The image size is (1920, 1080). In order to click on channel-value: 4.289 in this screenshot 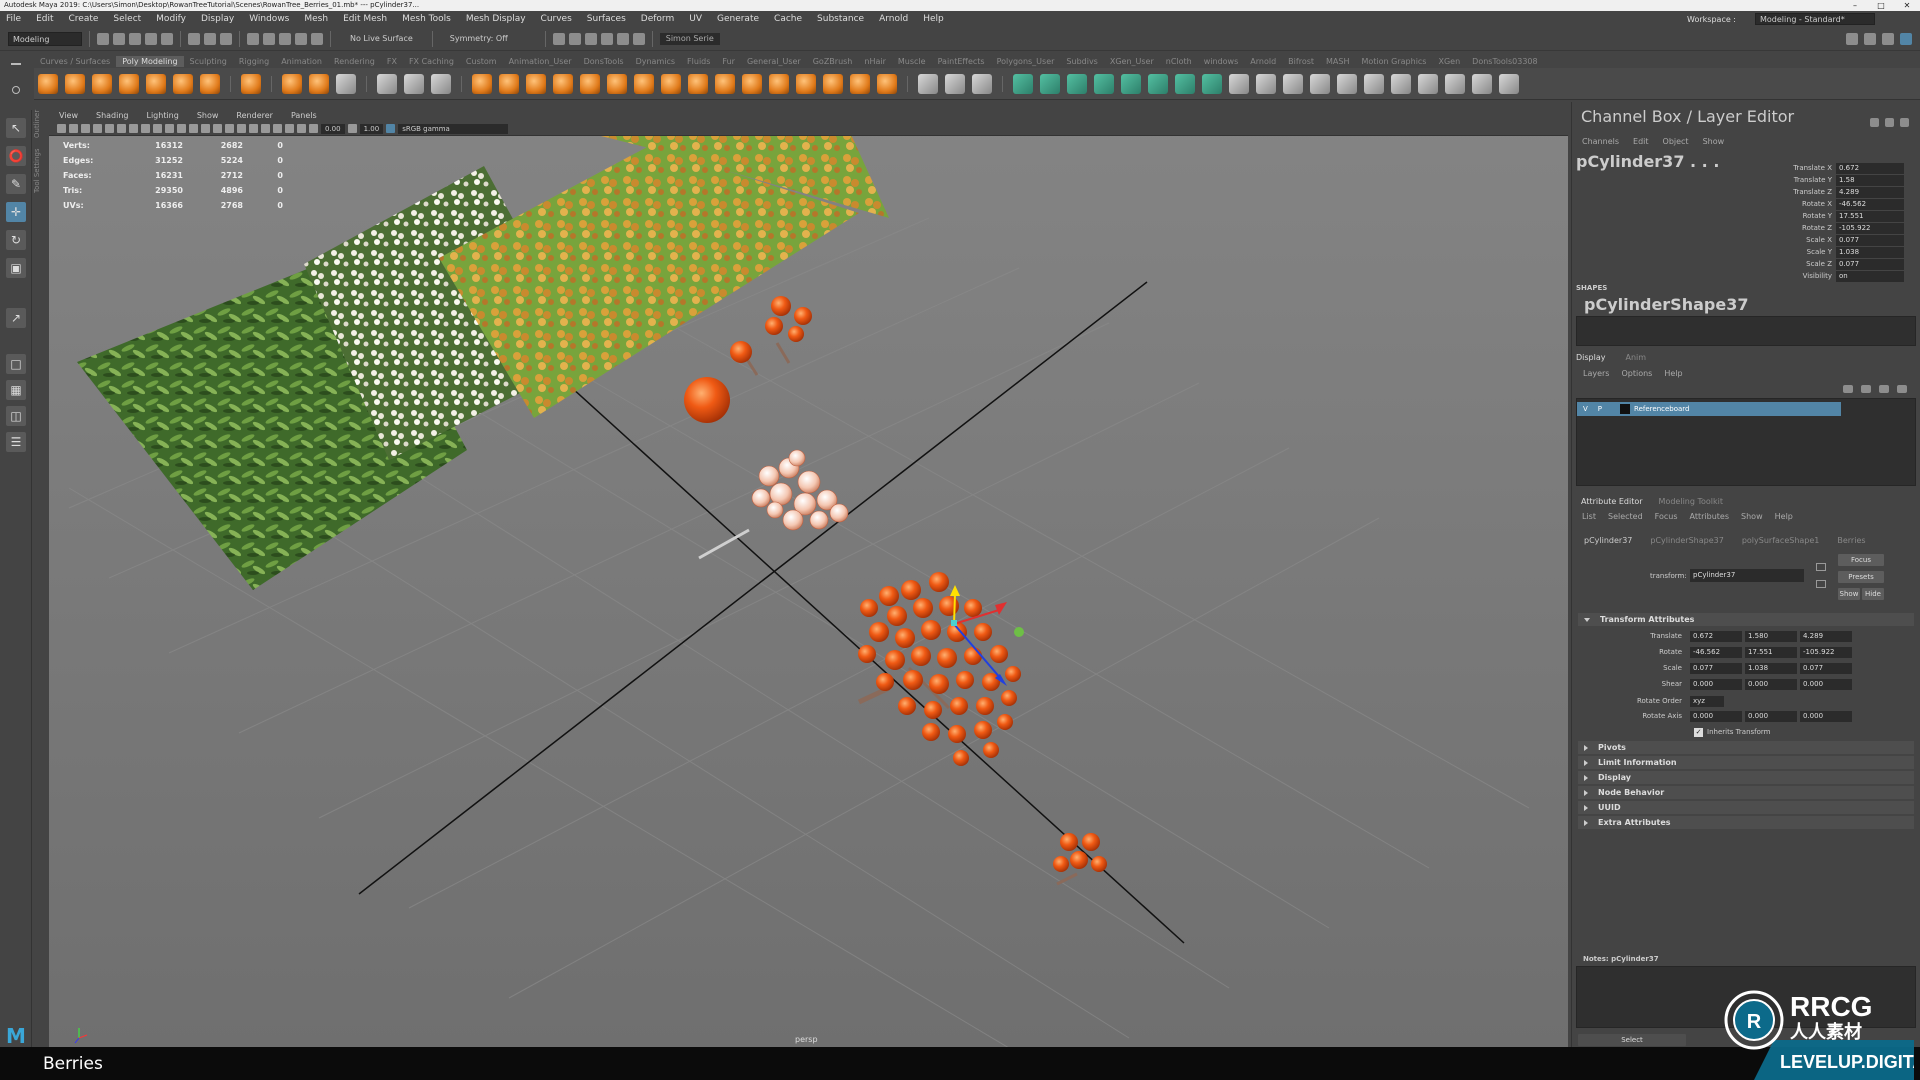, I will do `click(1870, 192)`.